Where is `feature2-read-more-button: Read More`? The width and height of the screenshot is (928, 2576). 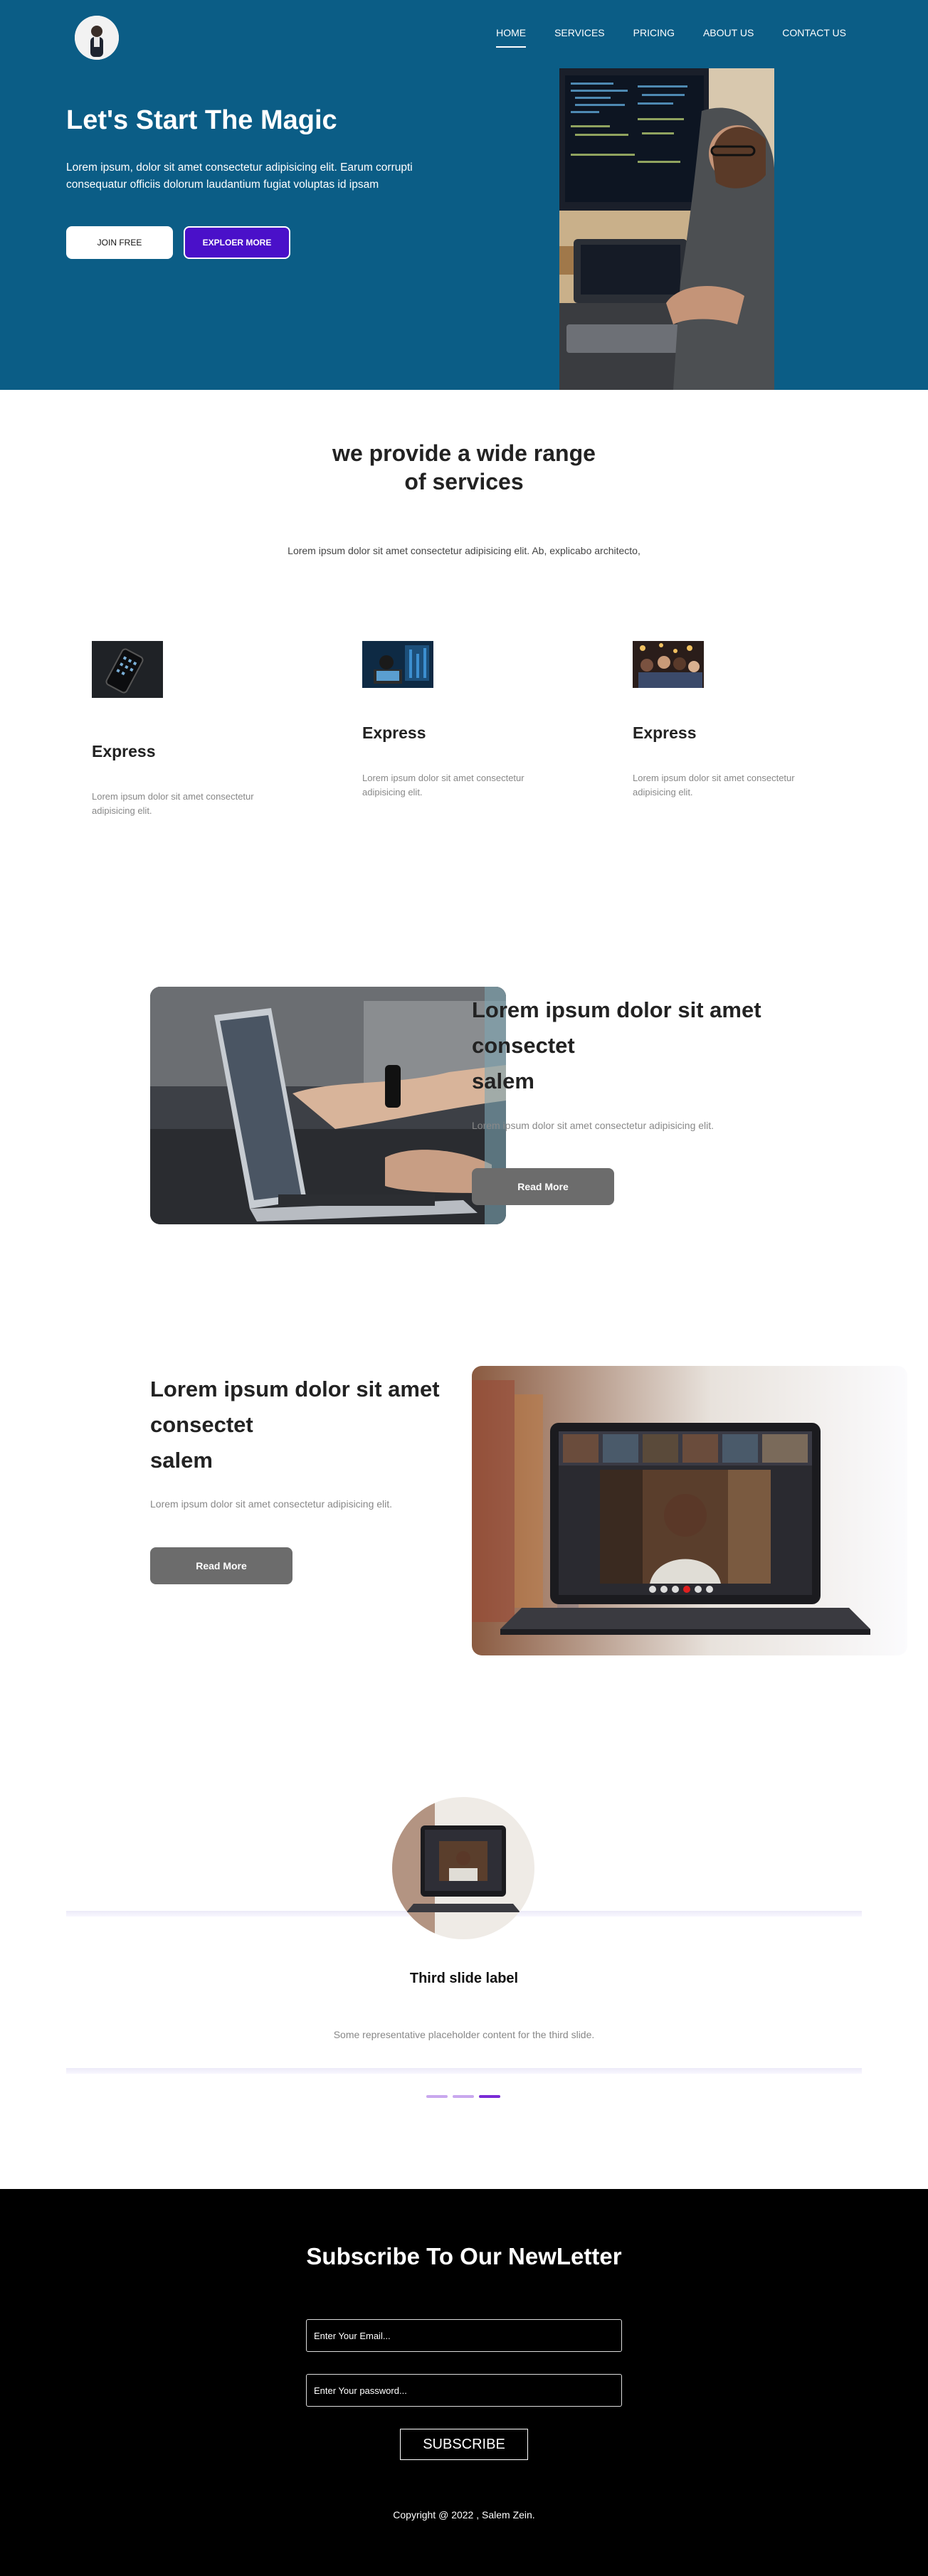
feature2-read-more-button: Read More is located at coordinates (221, 1565).